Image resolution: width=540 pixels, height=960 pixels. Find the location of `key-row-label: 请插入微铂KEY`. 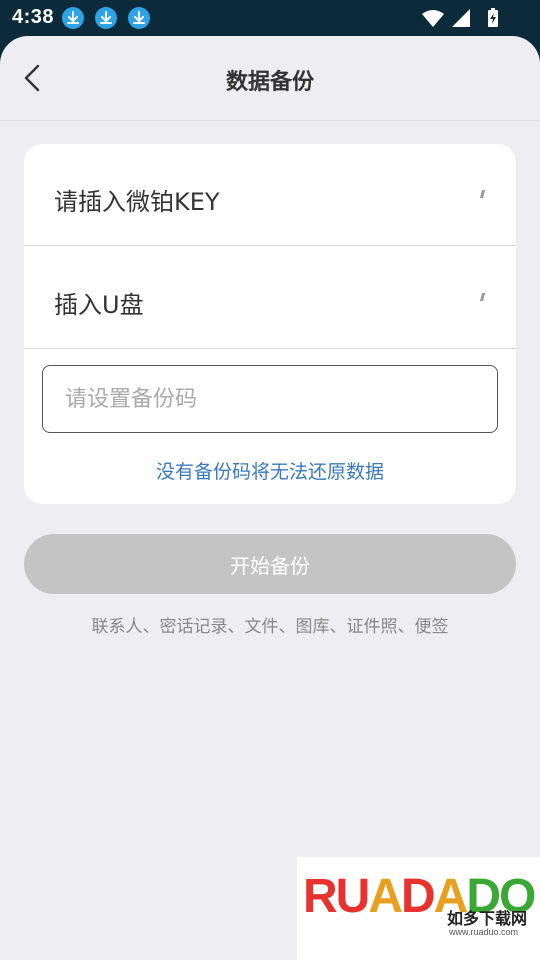

key-row-label: 请插入微铂KEY is located at coordinates (137, 202).